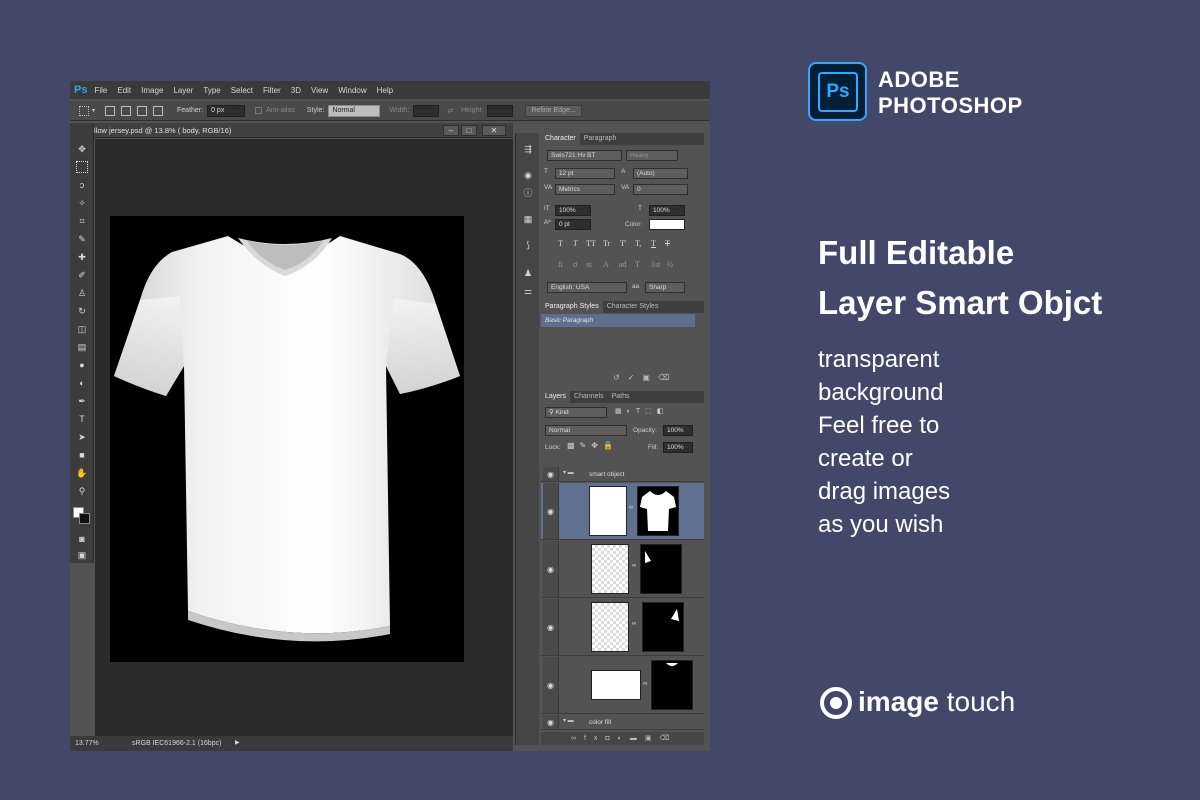  Describe the element at coordinates (82, 311) in the screenshot. I see `history-brush-icon: ↻` at that location.